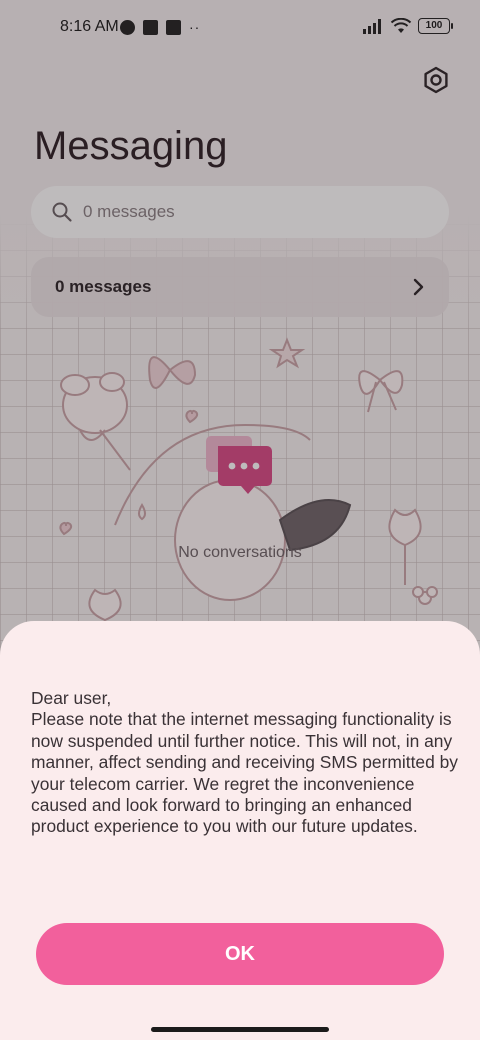 The width and height of the screenshot is (480, 1040). Describe the element at coordinates (240, 1029) in the screenshot. I see `home-indicator` at that location.